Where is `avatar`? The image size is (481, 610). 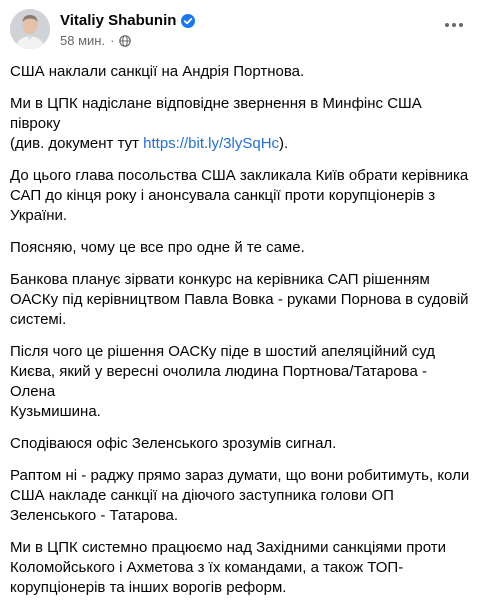
avatar is located at coordinates (30, 29).